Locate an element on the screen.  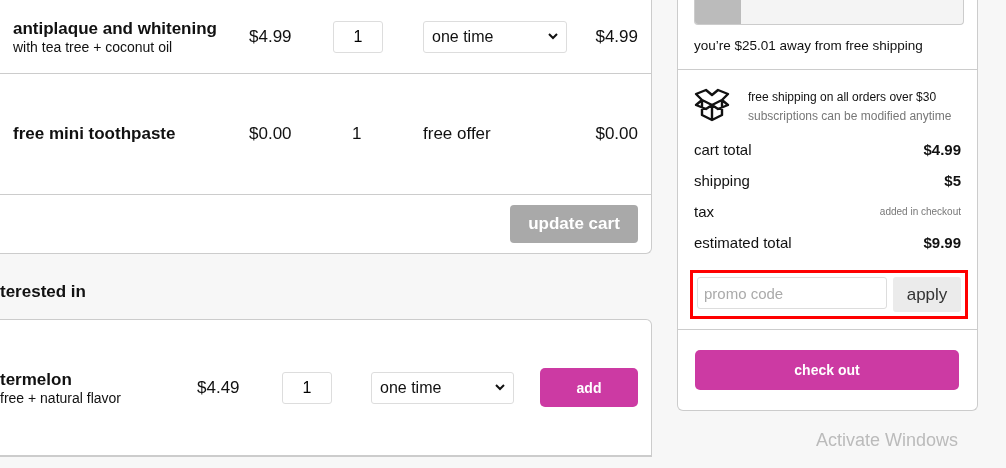
summary-label: cart total is located at coordinates (723, 149).